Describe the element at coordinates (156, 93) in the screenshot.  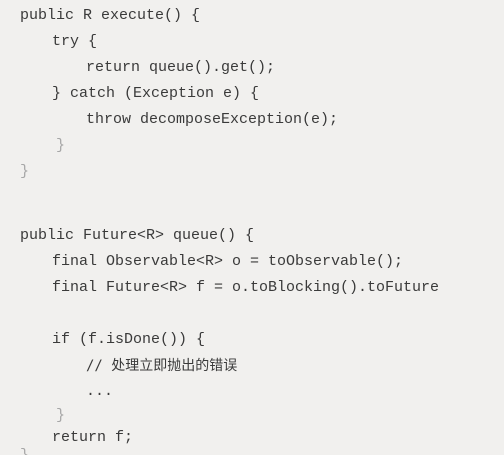
I see `code-line-catch: } catch (Exception e) {` at that location.